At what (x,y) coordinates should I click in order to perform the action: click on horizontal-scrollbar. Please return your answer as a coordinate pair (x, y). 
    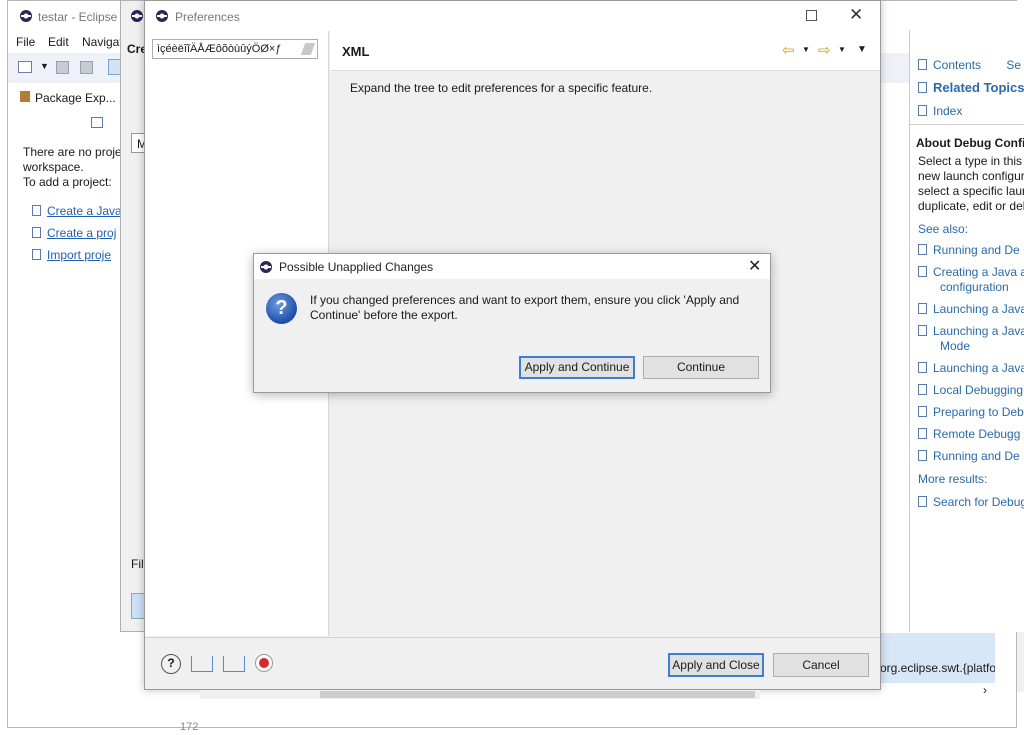
    Looking at the image, I should click on (480, 694).